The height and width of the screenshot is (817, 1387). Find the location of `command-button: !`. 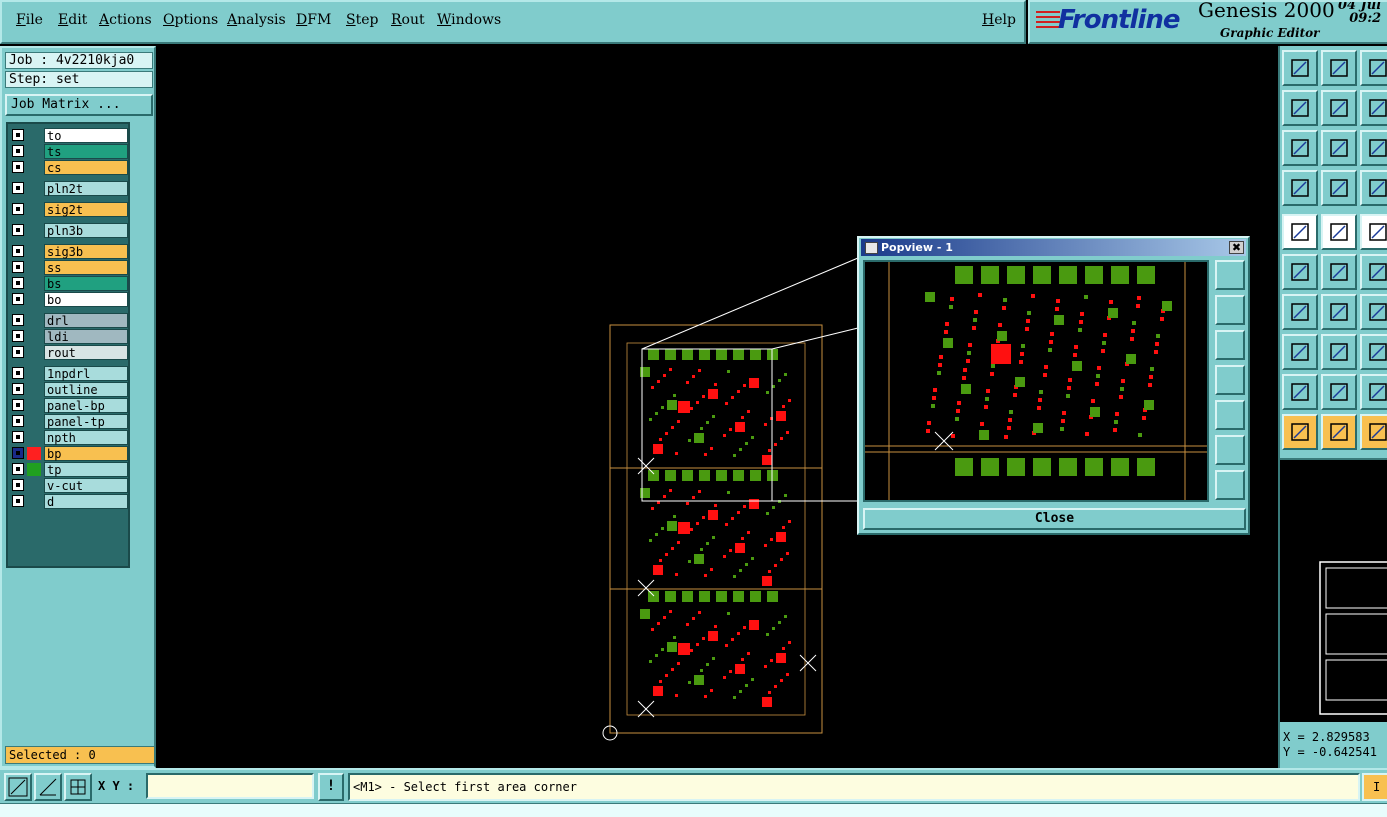

command-button: ! is located at coordinates (331, 787).